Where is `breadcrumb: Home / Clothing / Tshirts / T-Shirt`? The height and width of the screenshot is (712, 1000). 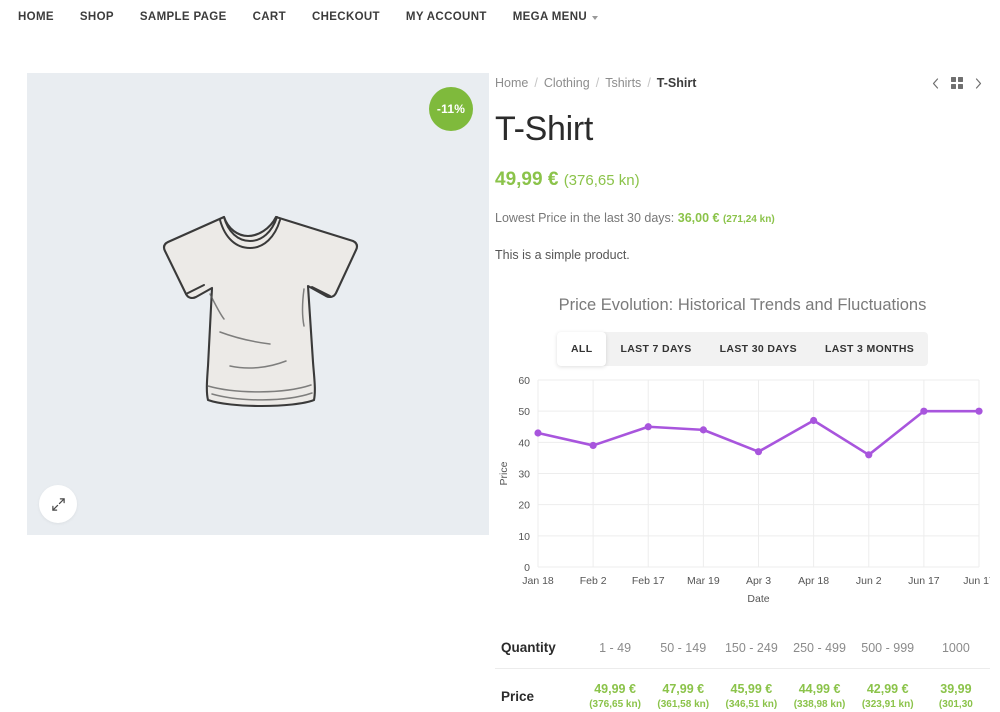
breadcrumb: Home / Clothing / Tshirts / T-Shirt is located at coordinates (595, 83).